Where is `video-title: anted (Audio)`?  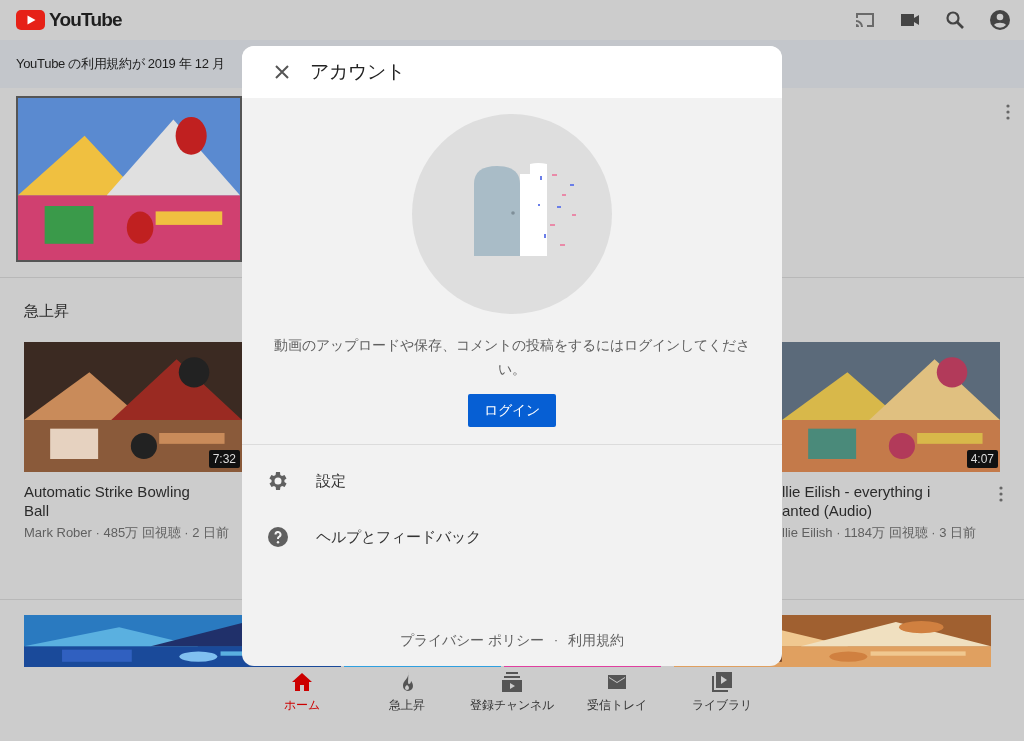 video-title: anted (Audio) is located at coordinates (890, 510).